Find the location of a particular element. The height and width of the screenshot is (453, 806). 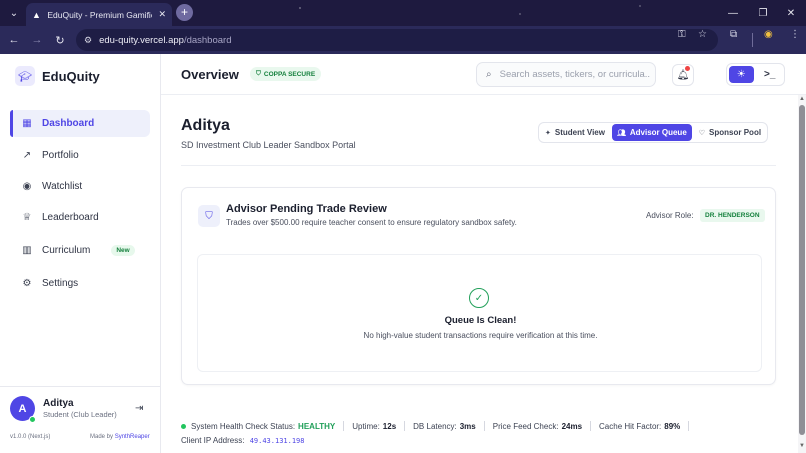

sidebar-item-label: Leaderboard is located at coordinates (70, 217).